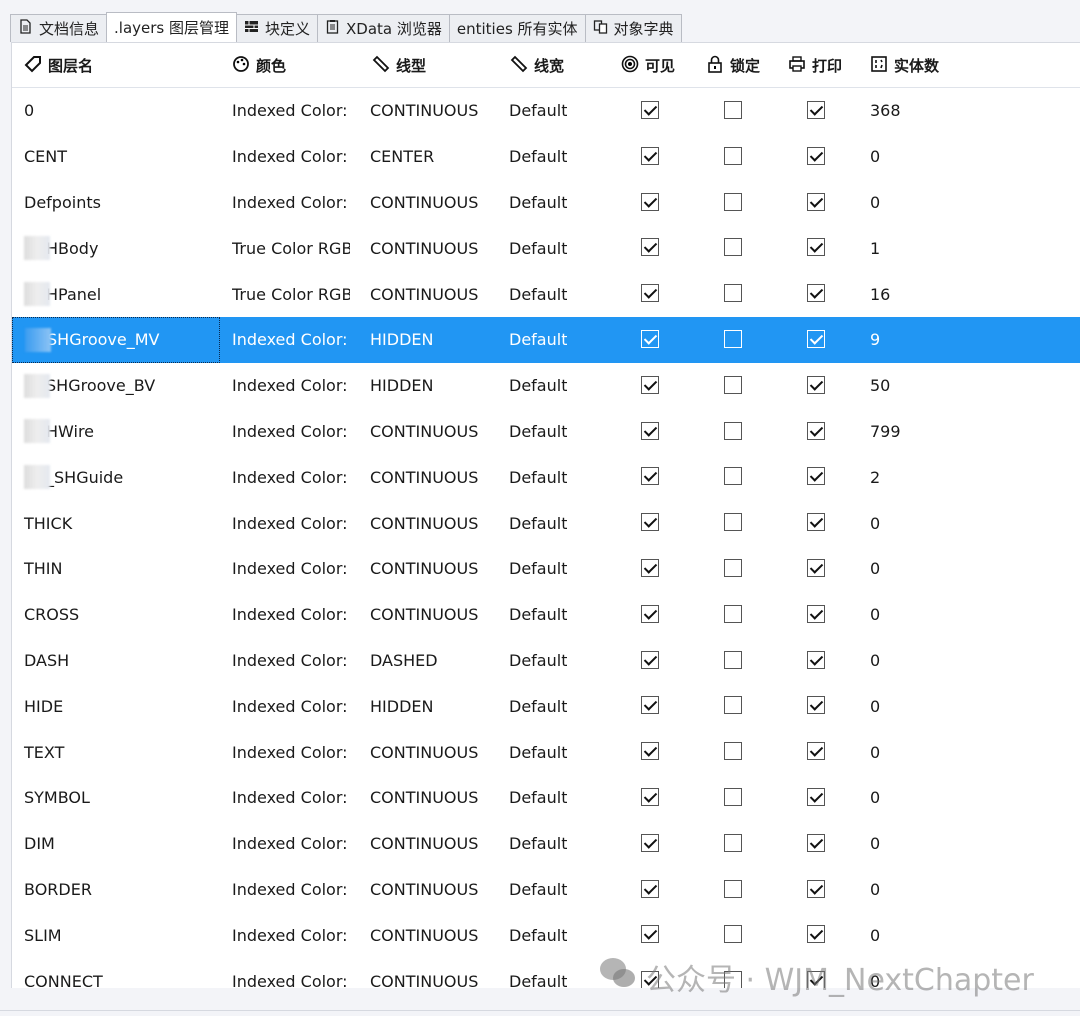 This screenshot has width=1080, height=1016. Describe the element at coordinates (116, 844) in the screenshot. I see `layer-name: DIM` at that location.